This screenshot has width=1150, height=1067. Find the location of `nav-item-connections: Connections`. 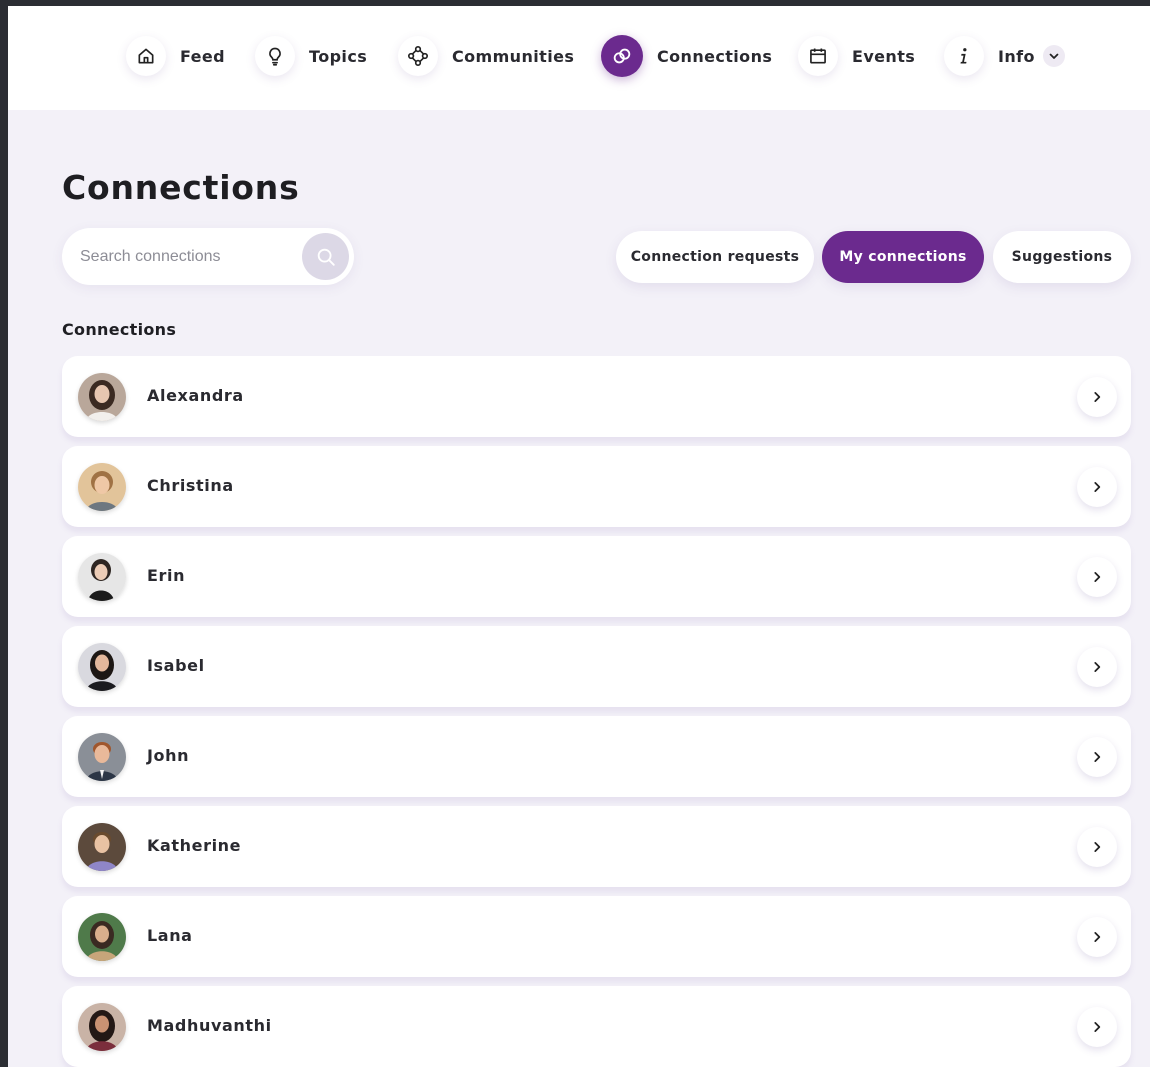

nav-item-connections: Connections is located at coordinates (687, 56).